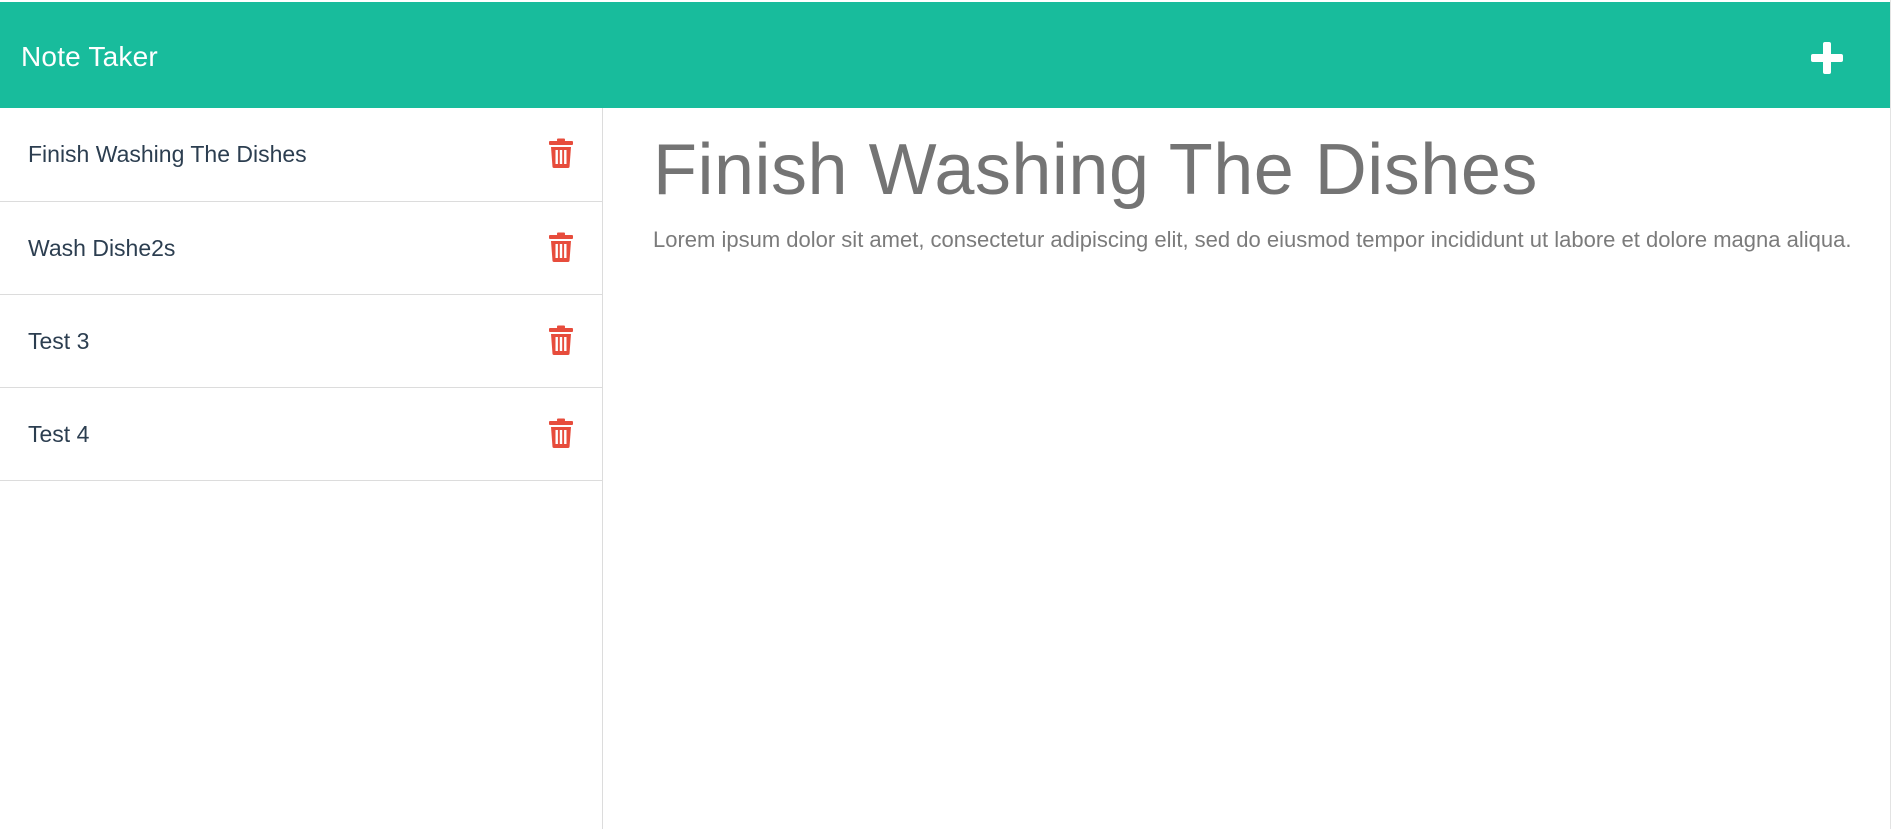  I want to click on navbar: Note Taker, so click(945, 55).